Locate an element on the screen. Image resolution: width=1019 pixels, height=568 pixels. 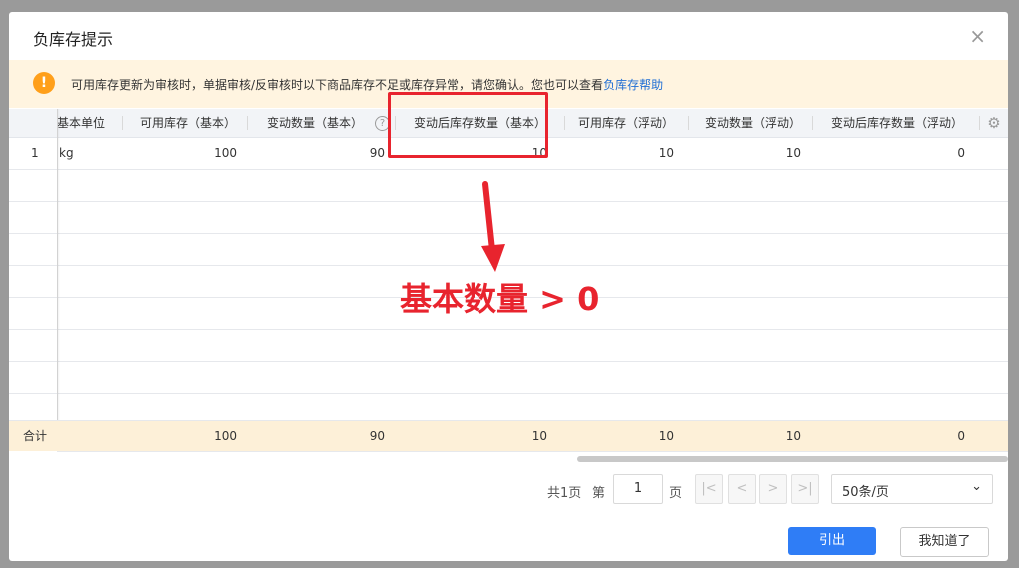
total-row: 合计 100 90 10 10 10 0 is located at coordinates (508, 436).